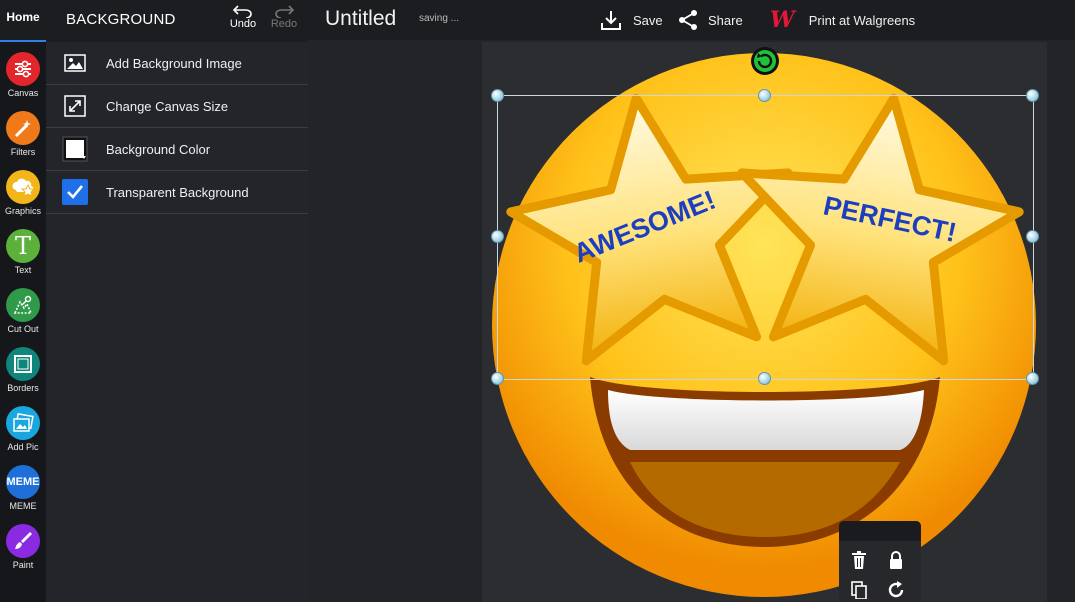  What do you see at coordinates (23, 93) in the screenshot?
I see `tool-label: Canvas` at bounding box center [23, 93].